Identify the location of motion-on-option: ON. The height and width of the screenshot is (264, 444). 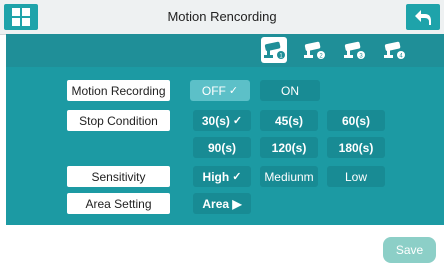
(290, 90).